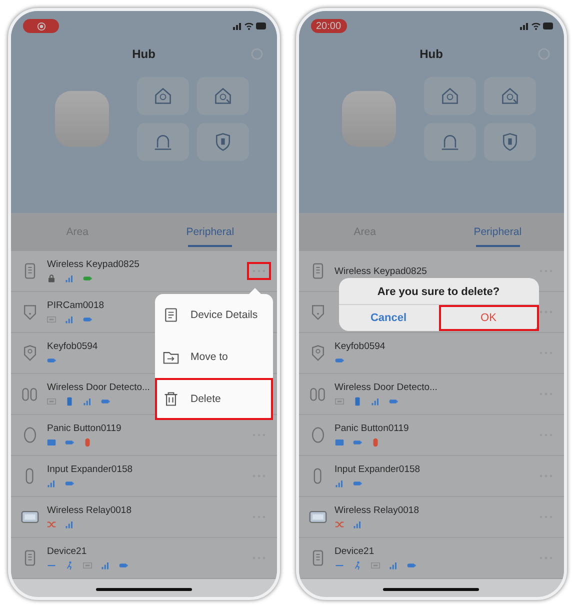 This screenshot has width=573, height=609. I want to click on folder-arrow-icon, so click(170, 357).